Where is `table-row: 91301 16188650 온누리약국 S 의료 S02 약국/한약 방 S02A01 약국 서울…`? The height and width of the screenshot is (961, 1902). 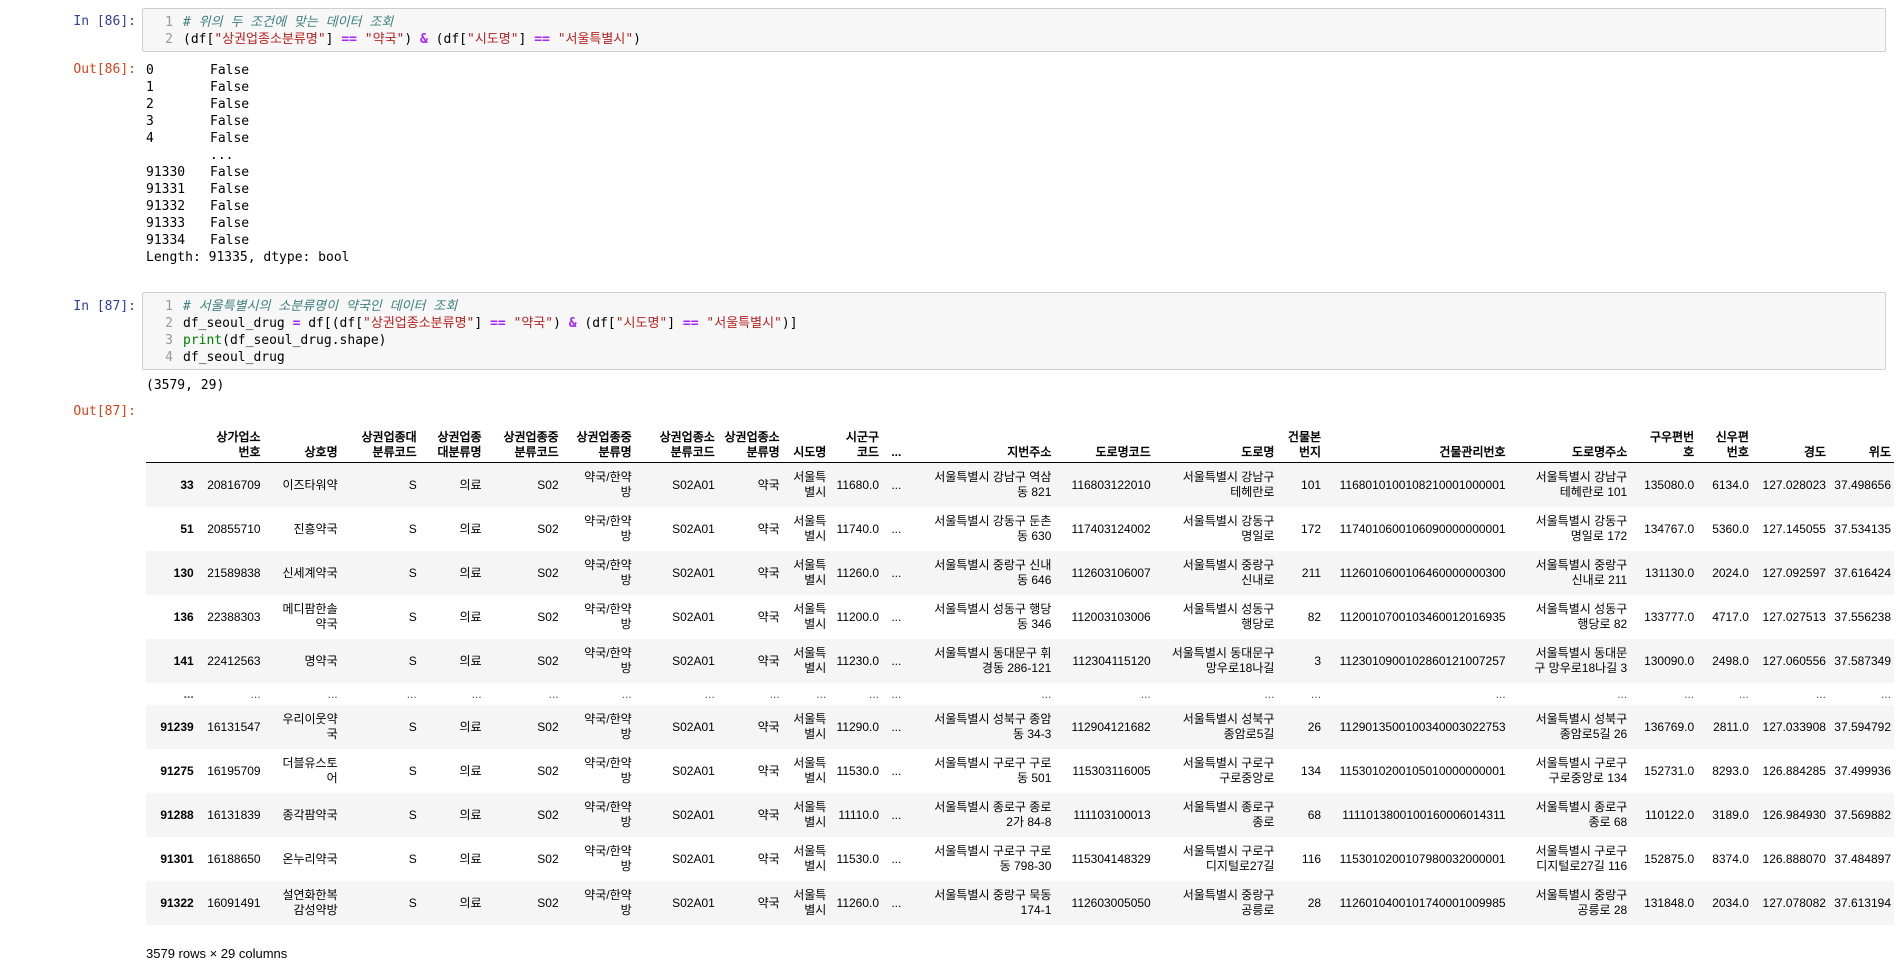 table-row: 91301 16188650 온누리약국 S 의료 S02 약국/한약 방 S02A01 약국 서울… is located at coordinates (1020, 859).